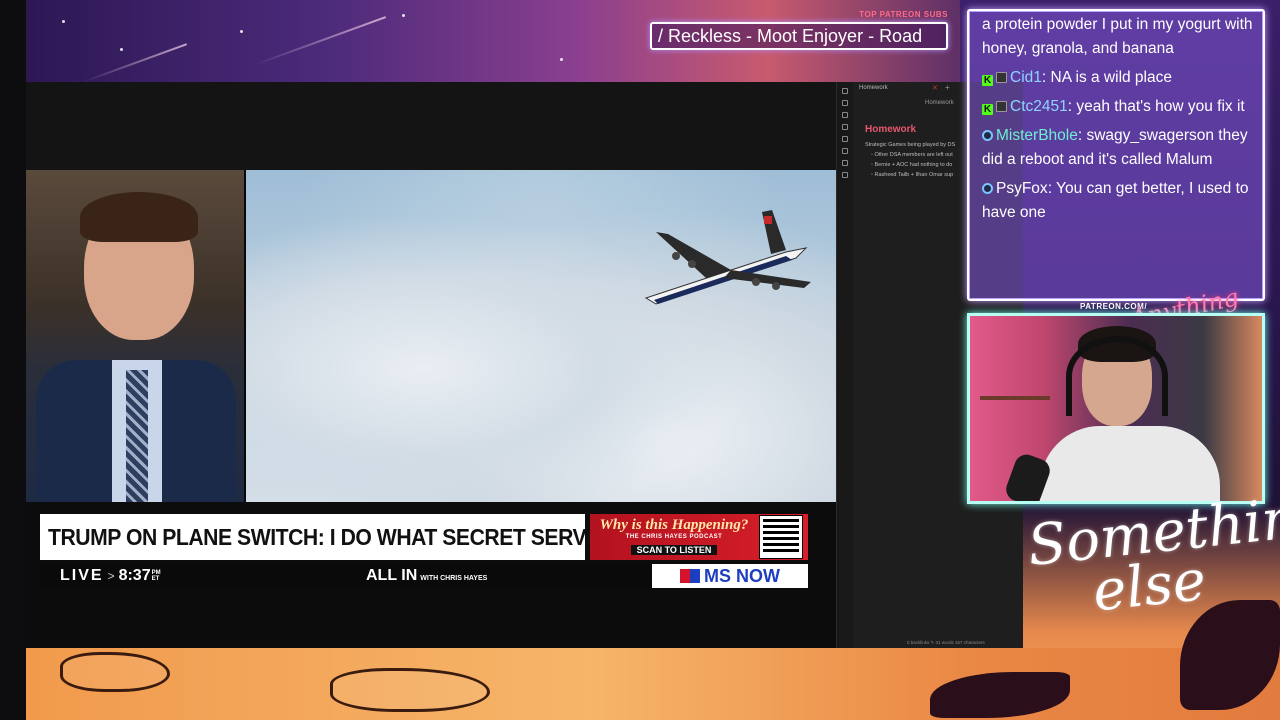 Image resolution: width=1280 pixels, height=720 pixels. I want to click on patreon-subs-label: TOP PATREON SUBS, so click(903, 14).